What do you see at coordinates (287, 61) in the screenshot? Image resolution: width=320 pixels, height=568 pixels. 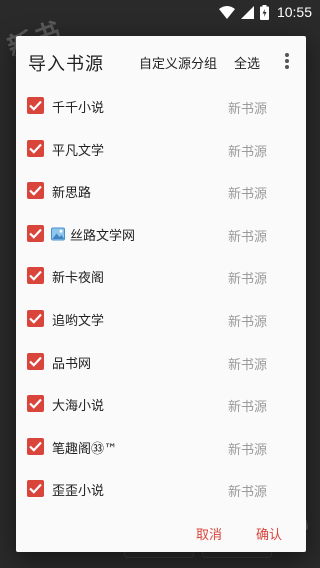 I see `more-vert-icon` at bounding box center [287, 61].